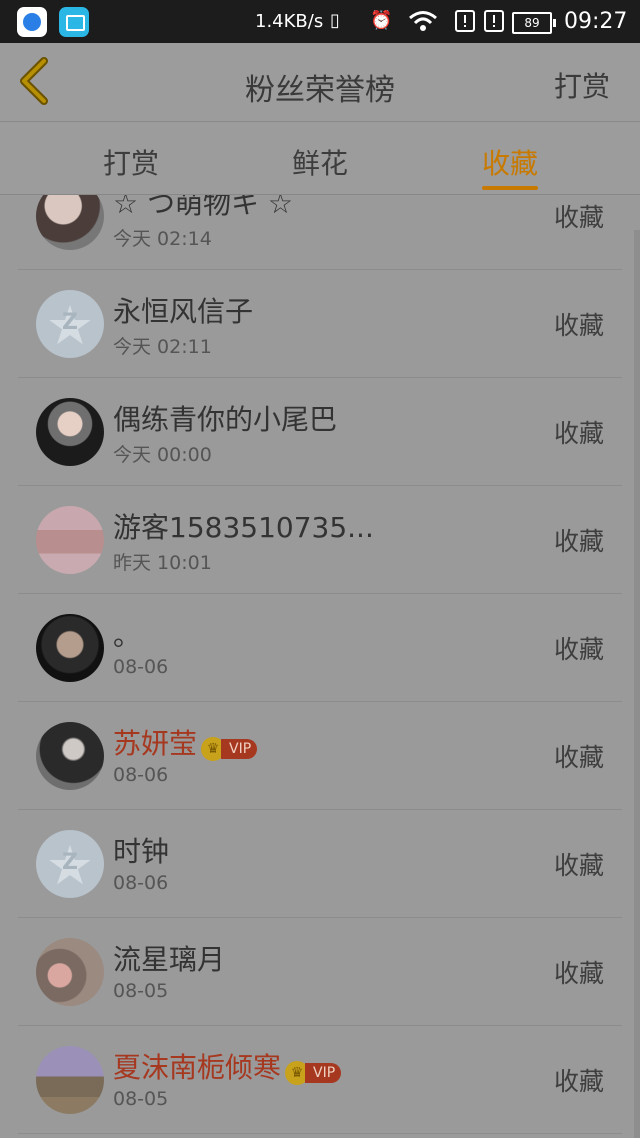 This screenshot has width=640, height=1138. I want to click on tab-reward: 打赏, so click(131, 162).